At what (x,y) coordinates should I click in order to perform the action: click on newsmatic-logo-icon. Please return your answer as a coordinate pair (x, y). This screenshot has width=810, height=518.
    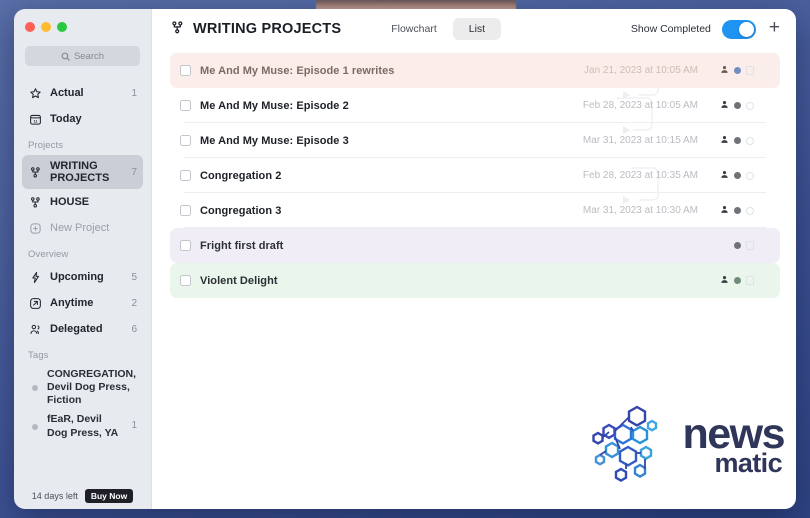
    Looking at the image, I should click on (625, 443).